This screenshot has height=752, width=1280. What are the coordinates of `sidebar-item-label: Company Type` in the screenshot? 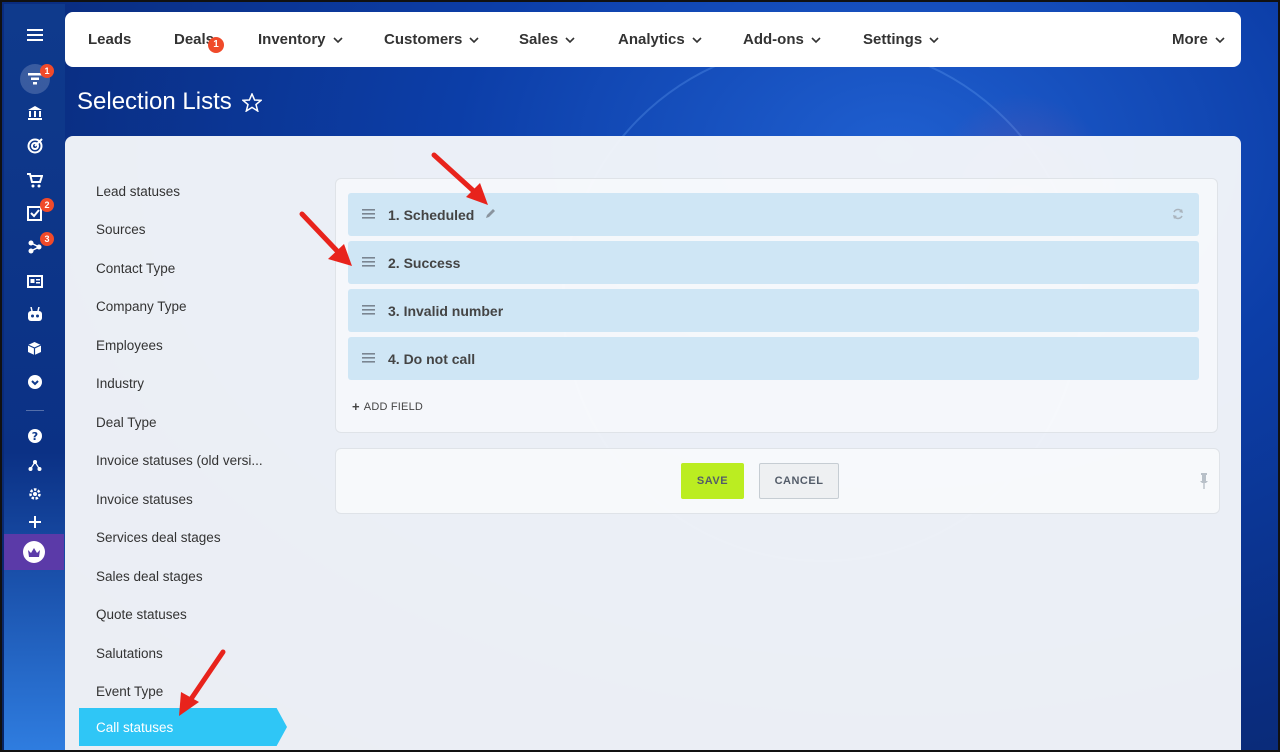 It's located at (141, 306).